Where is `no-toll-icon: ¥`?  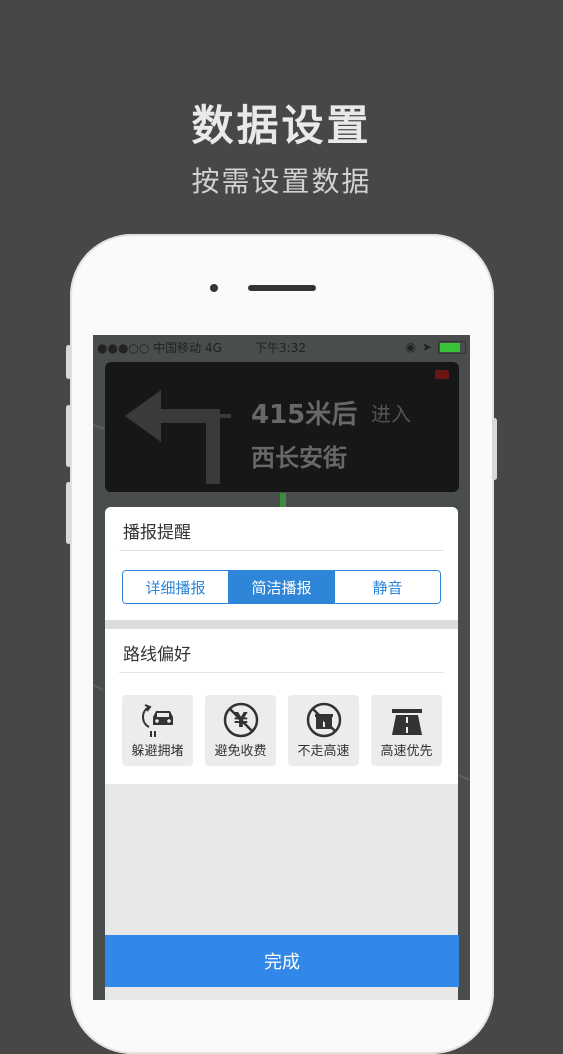
no-toll-icon: ¥ is located at coordinates (241, 720).